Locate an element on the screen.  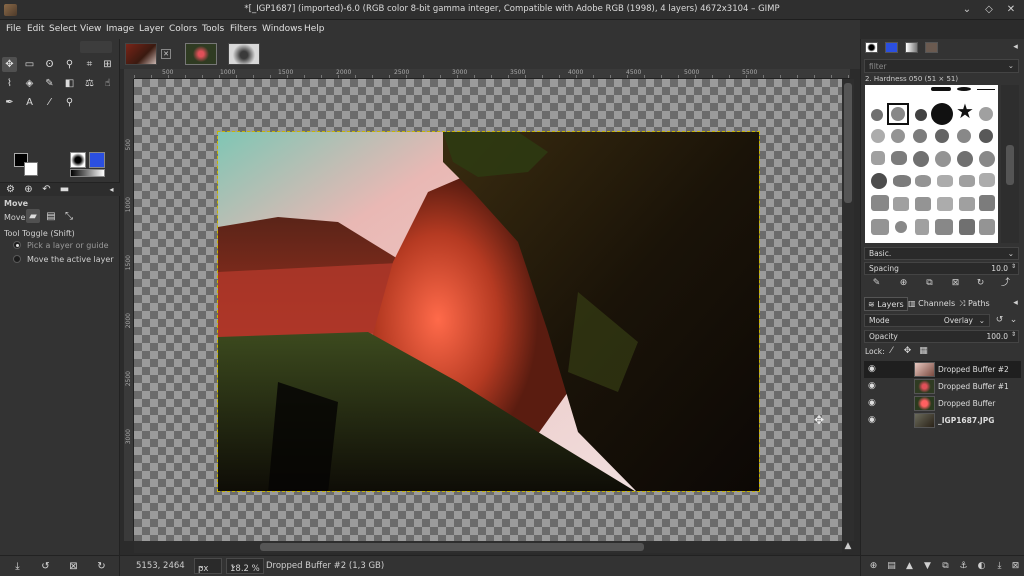
menu-layer: Layer is located at coordinates (151, 29).